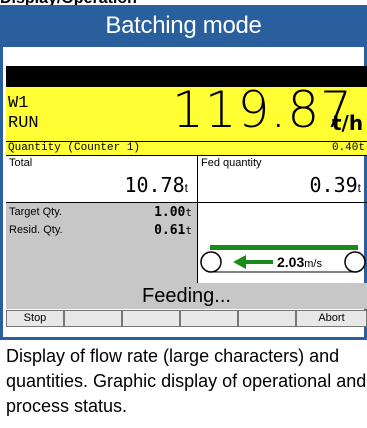 Image resolution: width=367 pixels, height=428 pixels. What do you see at coordinates (331, 318) in the screenshot?
I see `abort-button: Abort` at bounding box center [331, 318].